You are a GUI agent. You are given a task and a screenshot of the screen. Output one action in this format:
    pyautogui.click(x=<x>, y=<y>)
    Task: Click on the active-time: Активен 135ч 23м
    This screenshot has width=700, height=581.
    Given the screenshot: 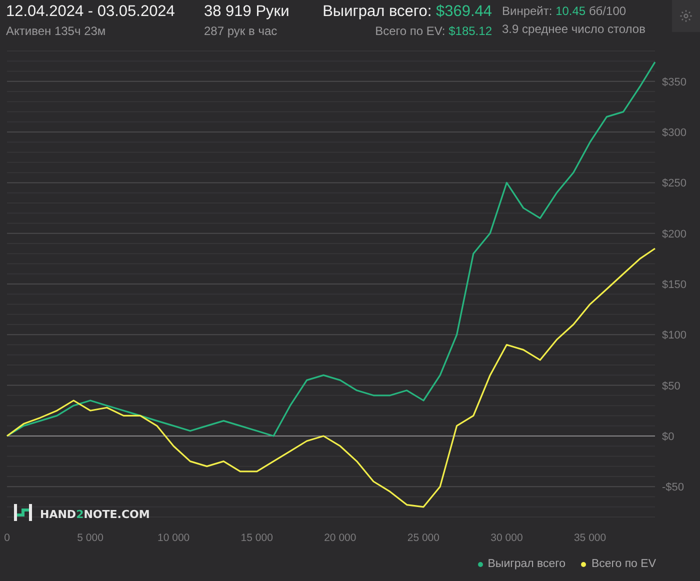 What is the action you would take?
    pyautogui.click(x=56, y=31)
    